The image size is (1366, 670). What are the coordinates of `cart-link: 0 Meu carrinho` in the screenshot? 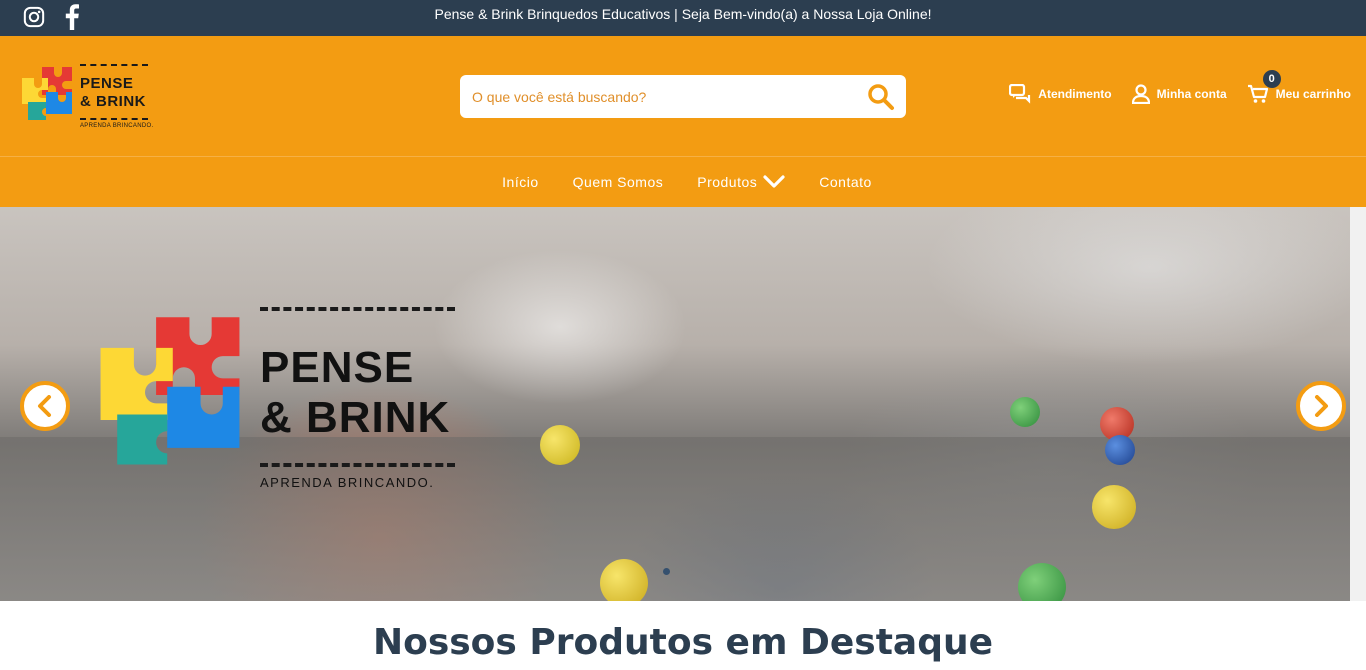 It's located at (1299, 87).